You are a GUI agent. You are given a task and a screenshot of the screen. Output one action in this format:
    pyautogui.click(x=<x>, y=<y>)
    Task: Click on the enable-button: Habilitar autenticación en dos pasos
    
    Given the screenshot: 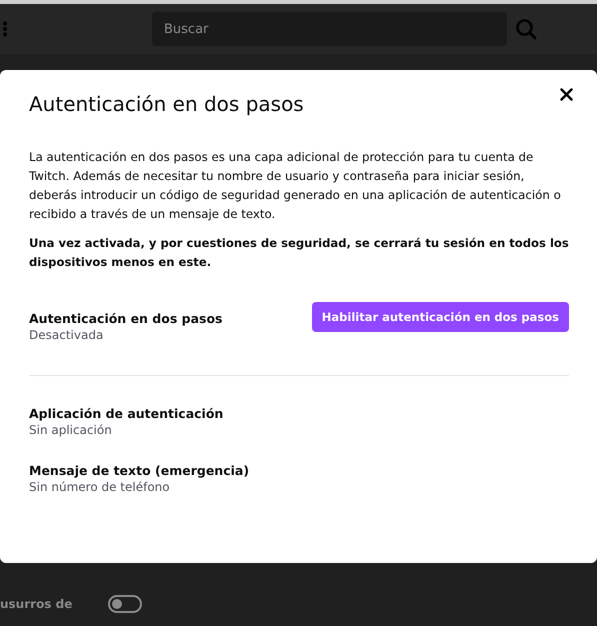 What is the action you would take?
    pyautogui.click(x=440, y=317)
    